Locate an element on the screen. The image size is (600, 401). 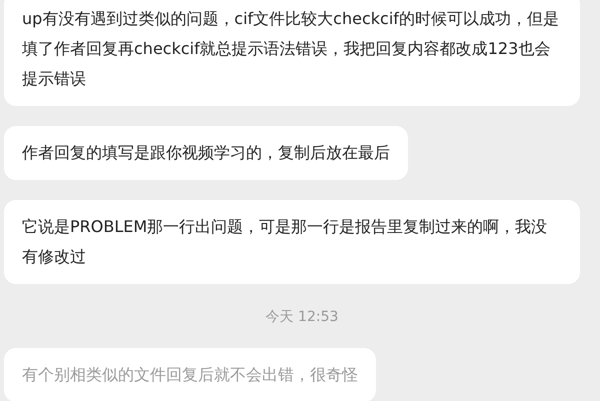
message-bubble: 有个别相类似的文件回复后就不会出错，很奇怪 is located at coordinates (190, 374).